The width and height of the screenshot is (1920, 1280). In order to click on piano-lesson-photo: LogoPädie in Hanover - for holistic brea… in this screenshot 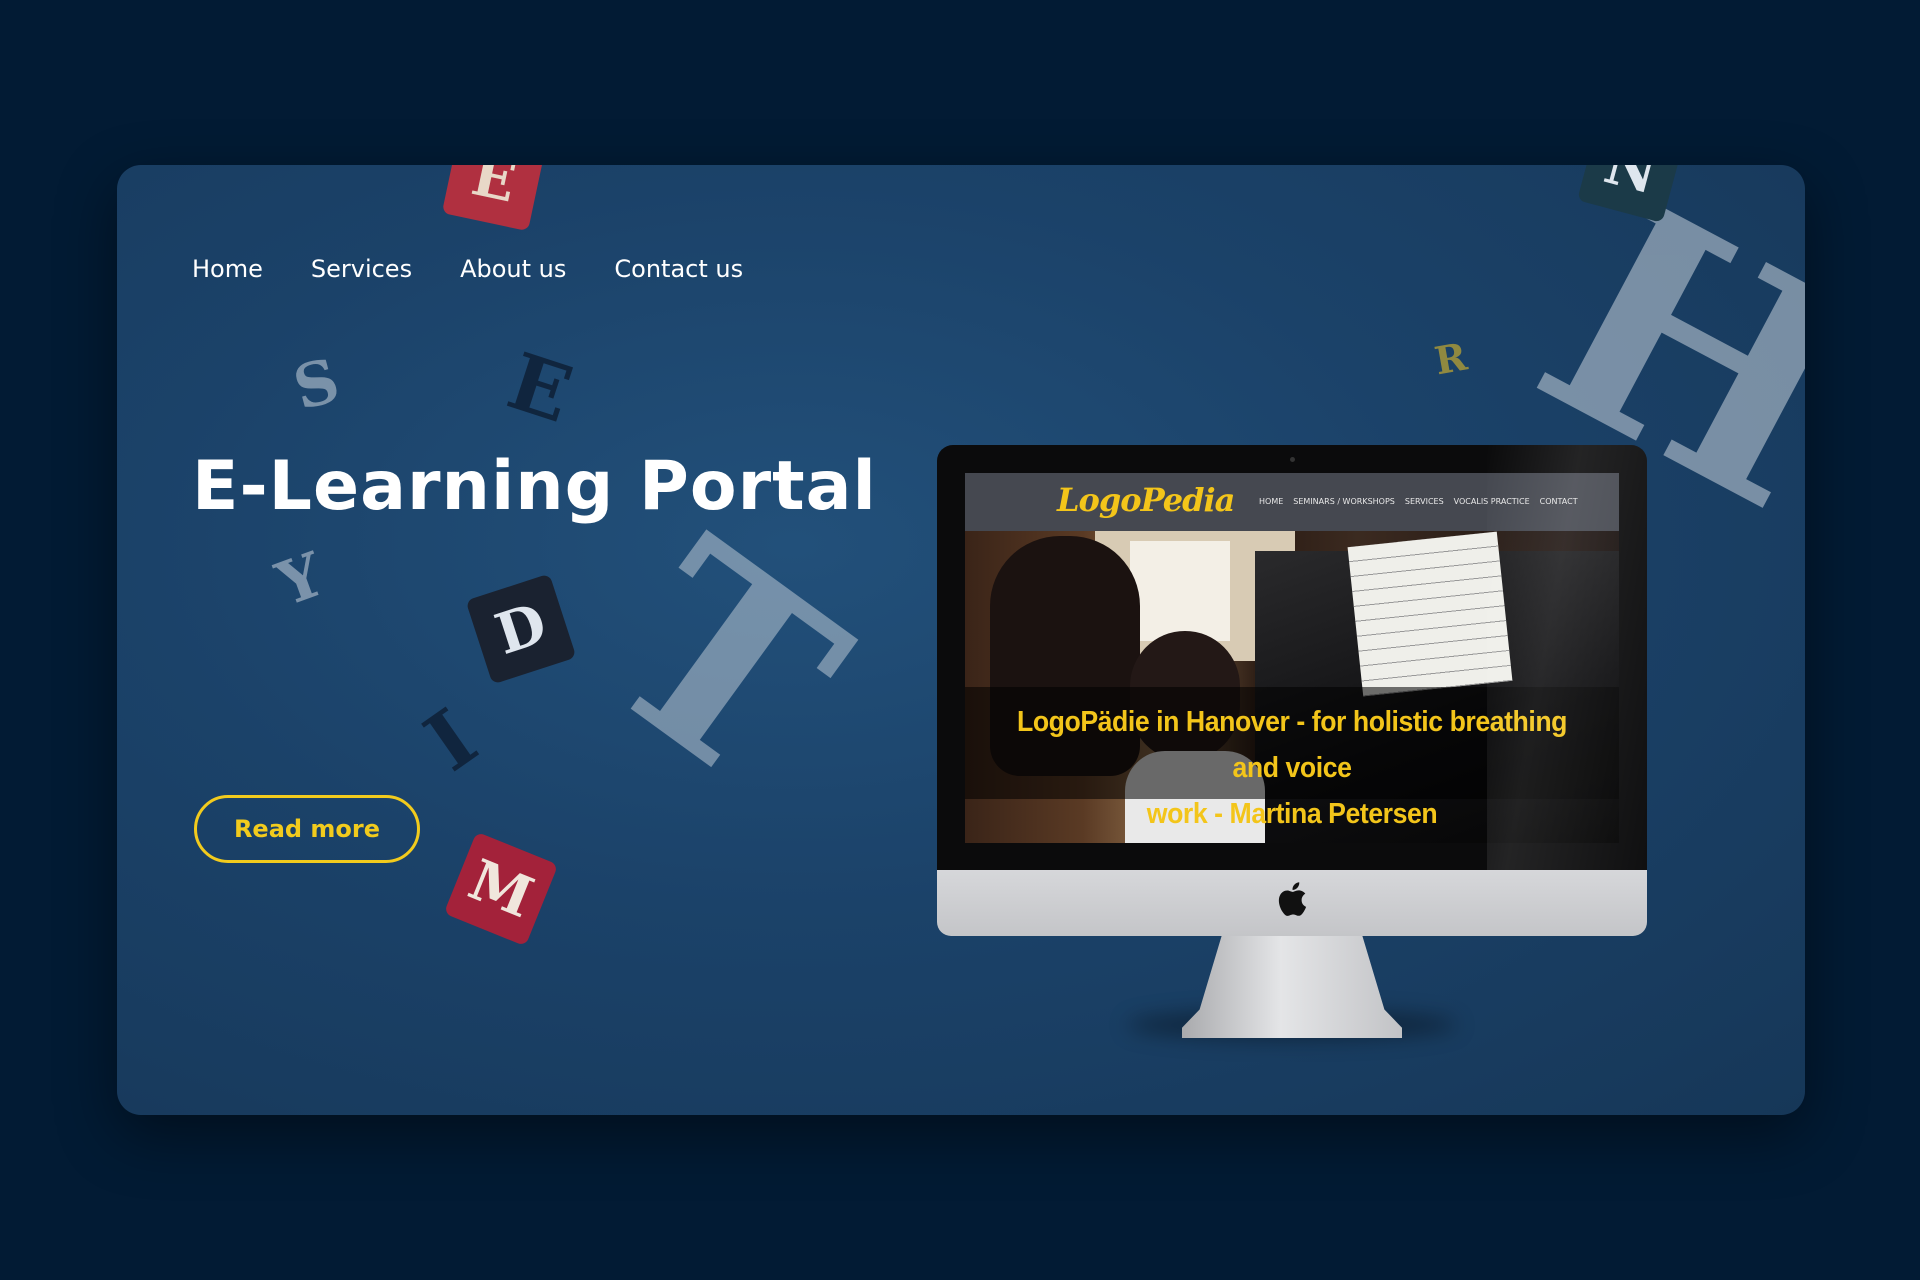, I will do `click(1292, 687)`.